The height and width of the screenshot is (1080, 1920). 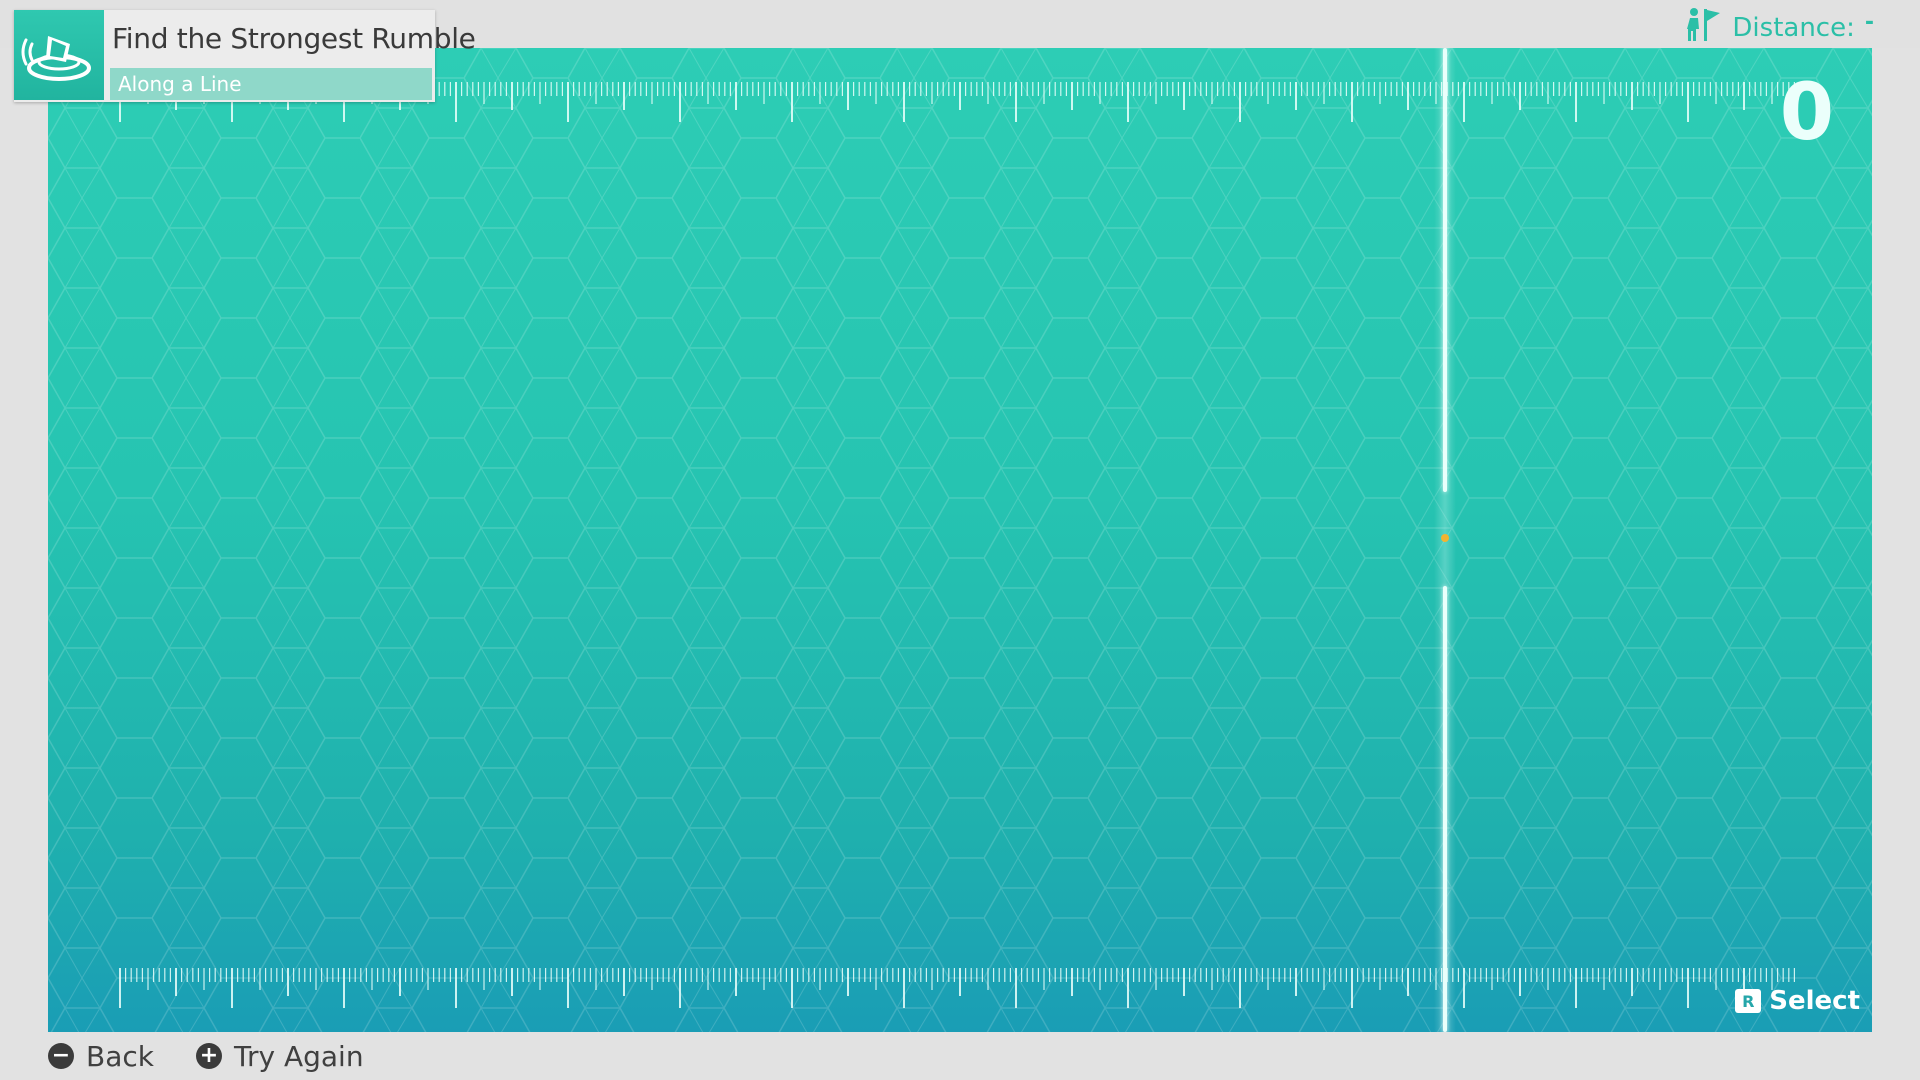 I want to click on plus-icon: +, so click(x=209, y=1056).